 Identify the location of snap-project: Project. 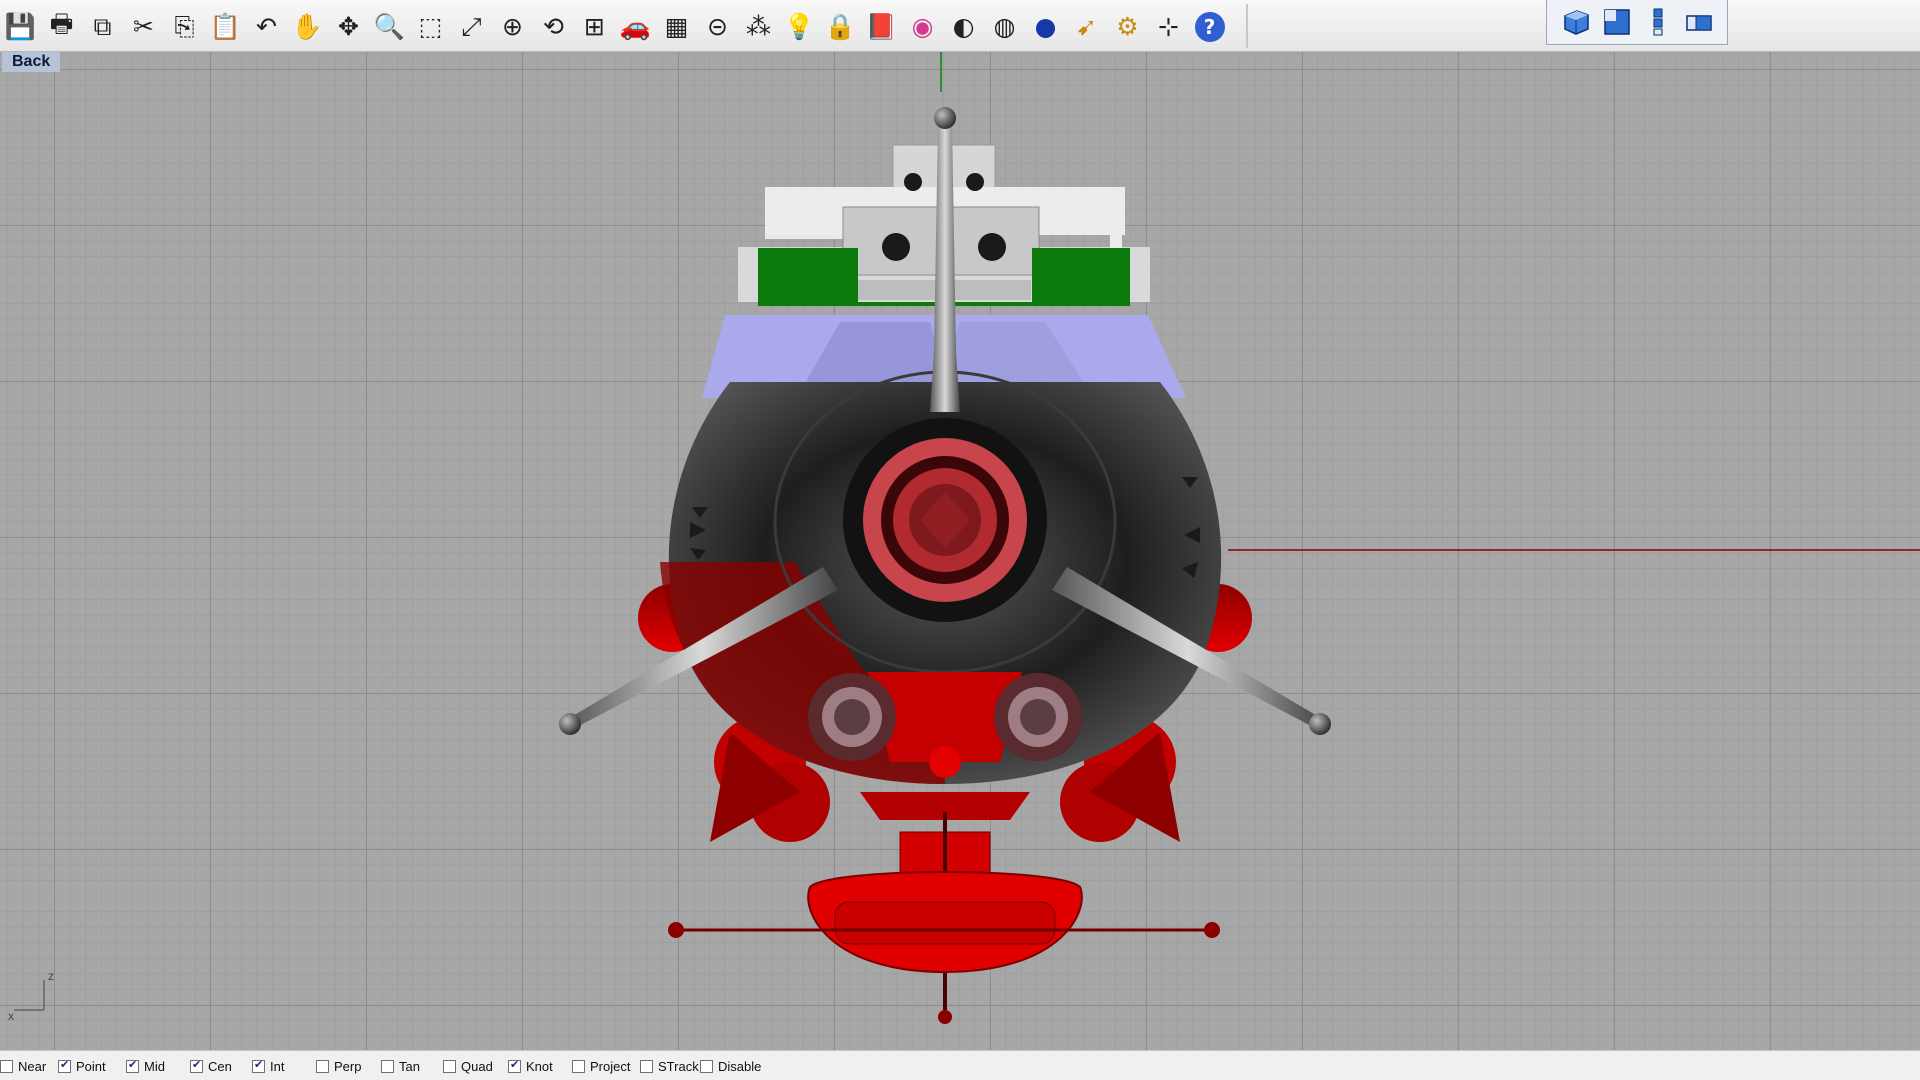
(601, 1066).